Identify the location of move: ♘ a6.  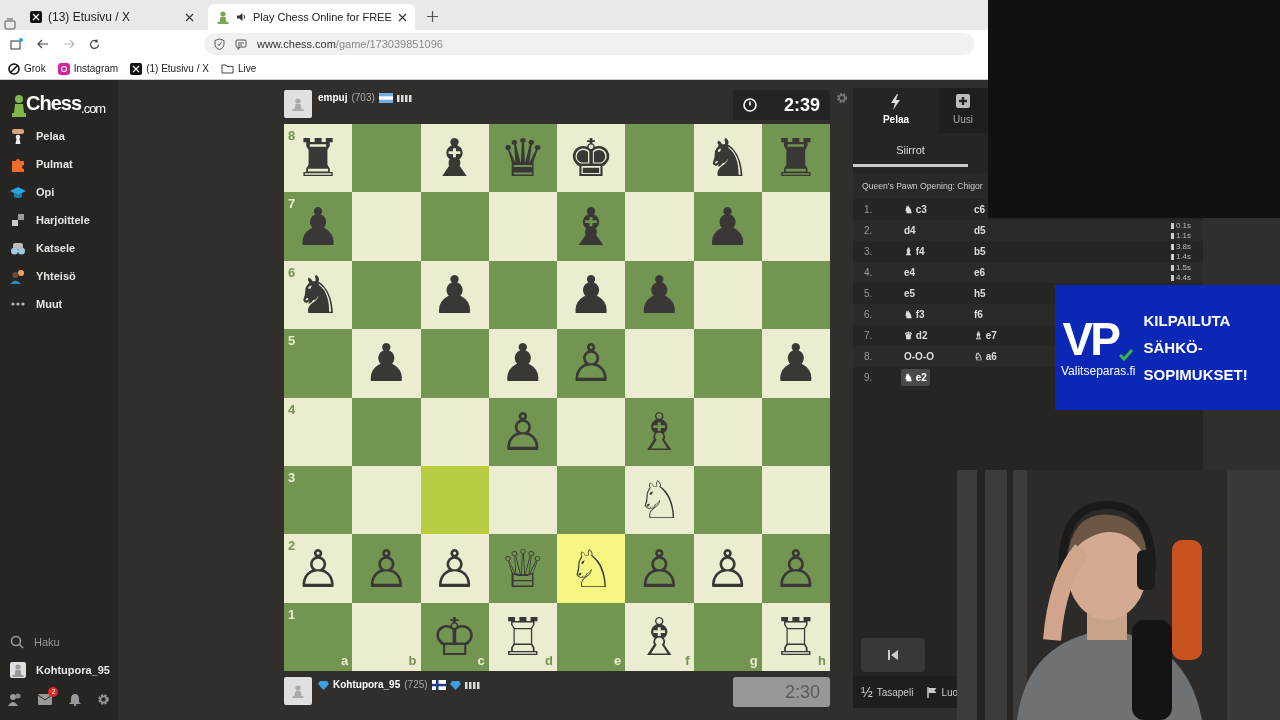
(985, 356).